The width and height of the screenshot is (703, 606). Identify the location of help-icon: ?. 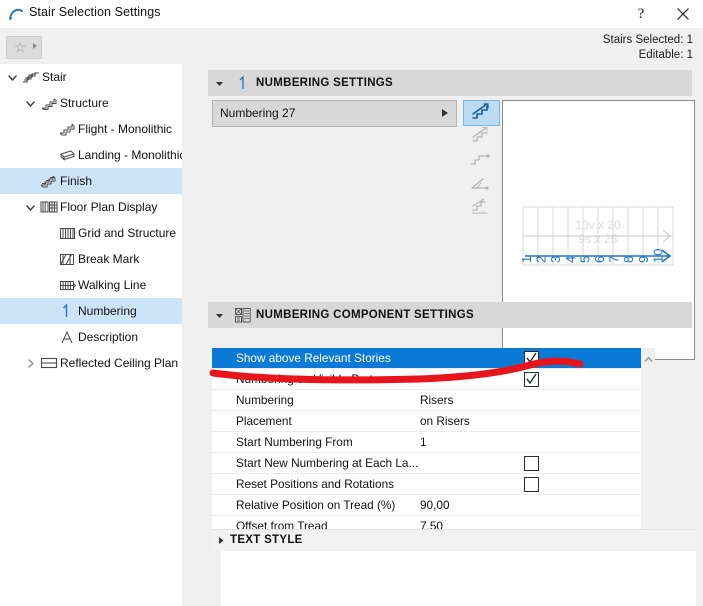
(641, 14).